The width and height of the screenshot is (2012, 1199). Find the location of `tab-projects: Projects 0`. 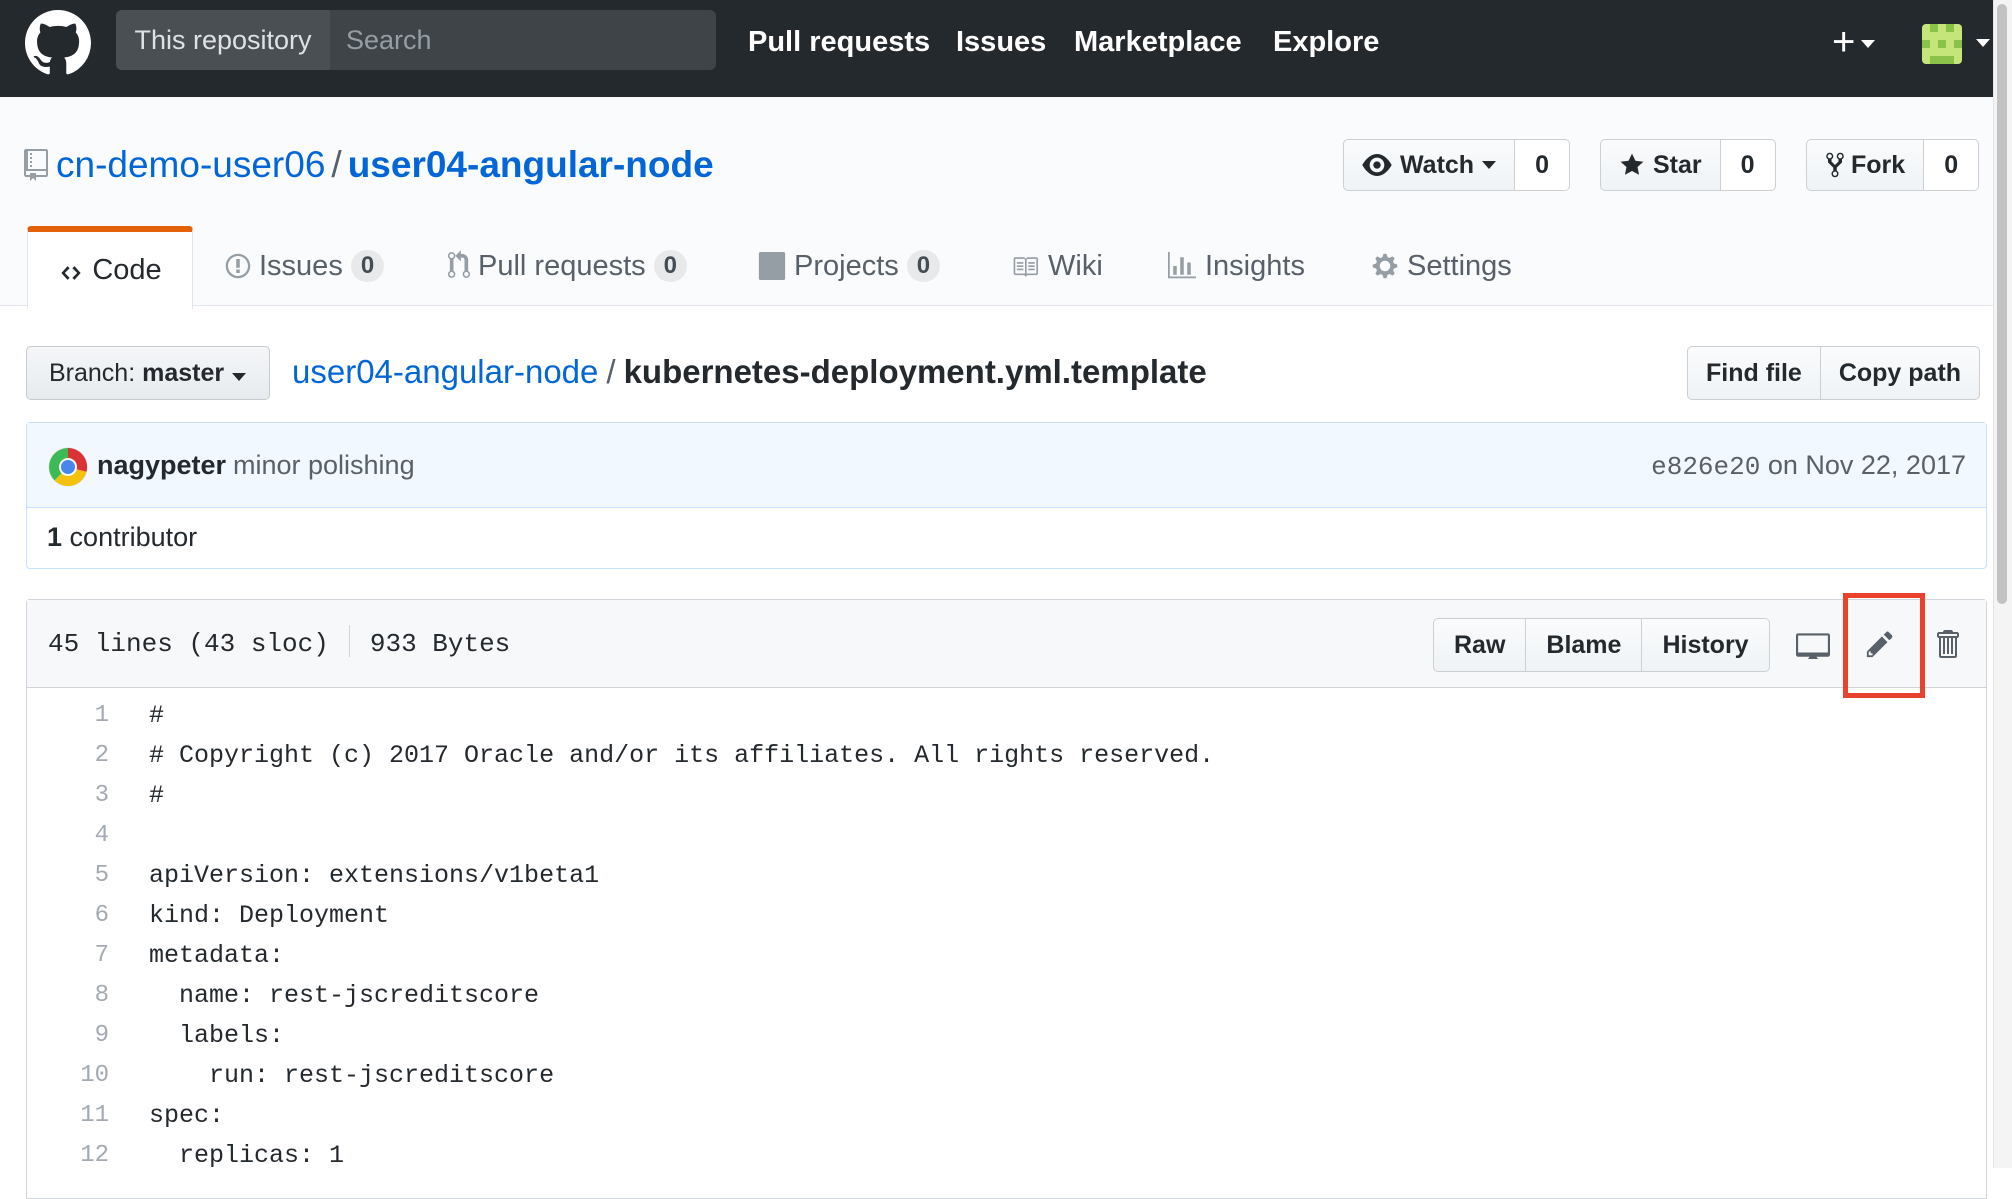

tab-projects: Projects 0 is located at coordinates (849, 266).